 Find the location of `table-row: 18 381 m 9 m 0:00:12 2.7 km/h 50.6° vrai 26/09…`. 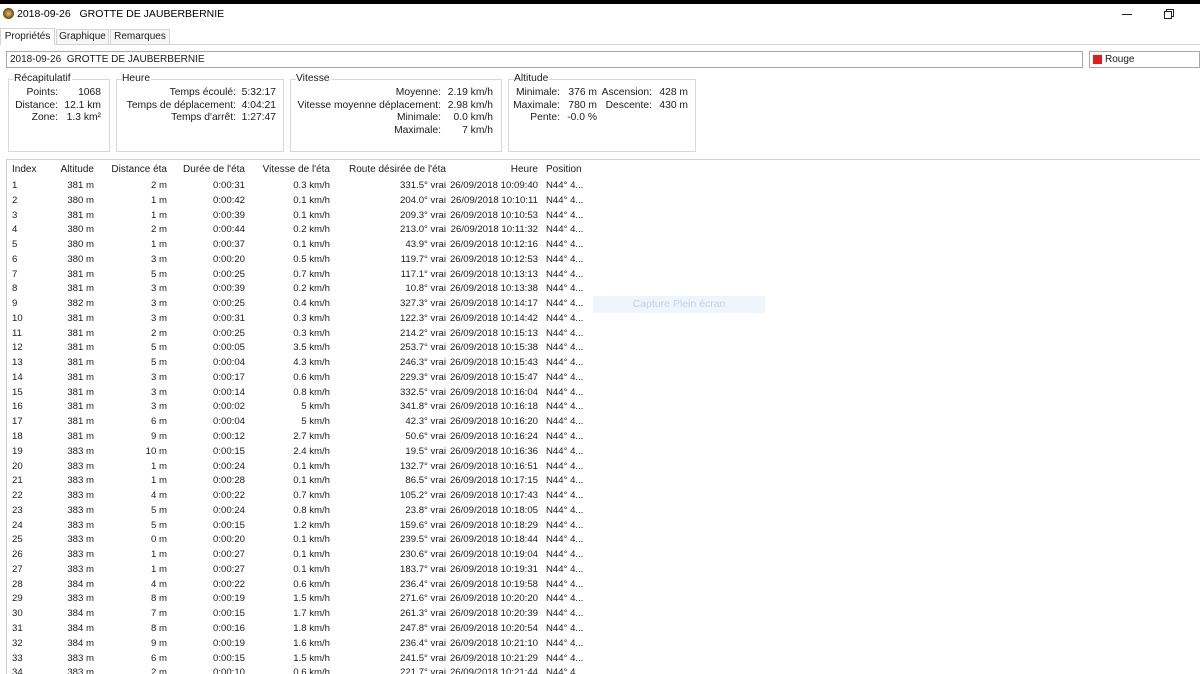

table-row: 18 381 m 9 m 0:00:12 2.7 km/h 50.6° vrai 26/09… is located at coordinates (313, 437).